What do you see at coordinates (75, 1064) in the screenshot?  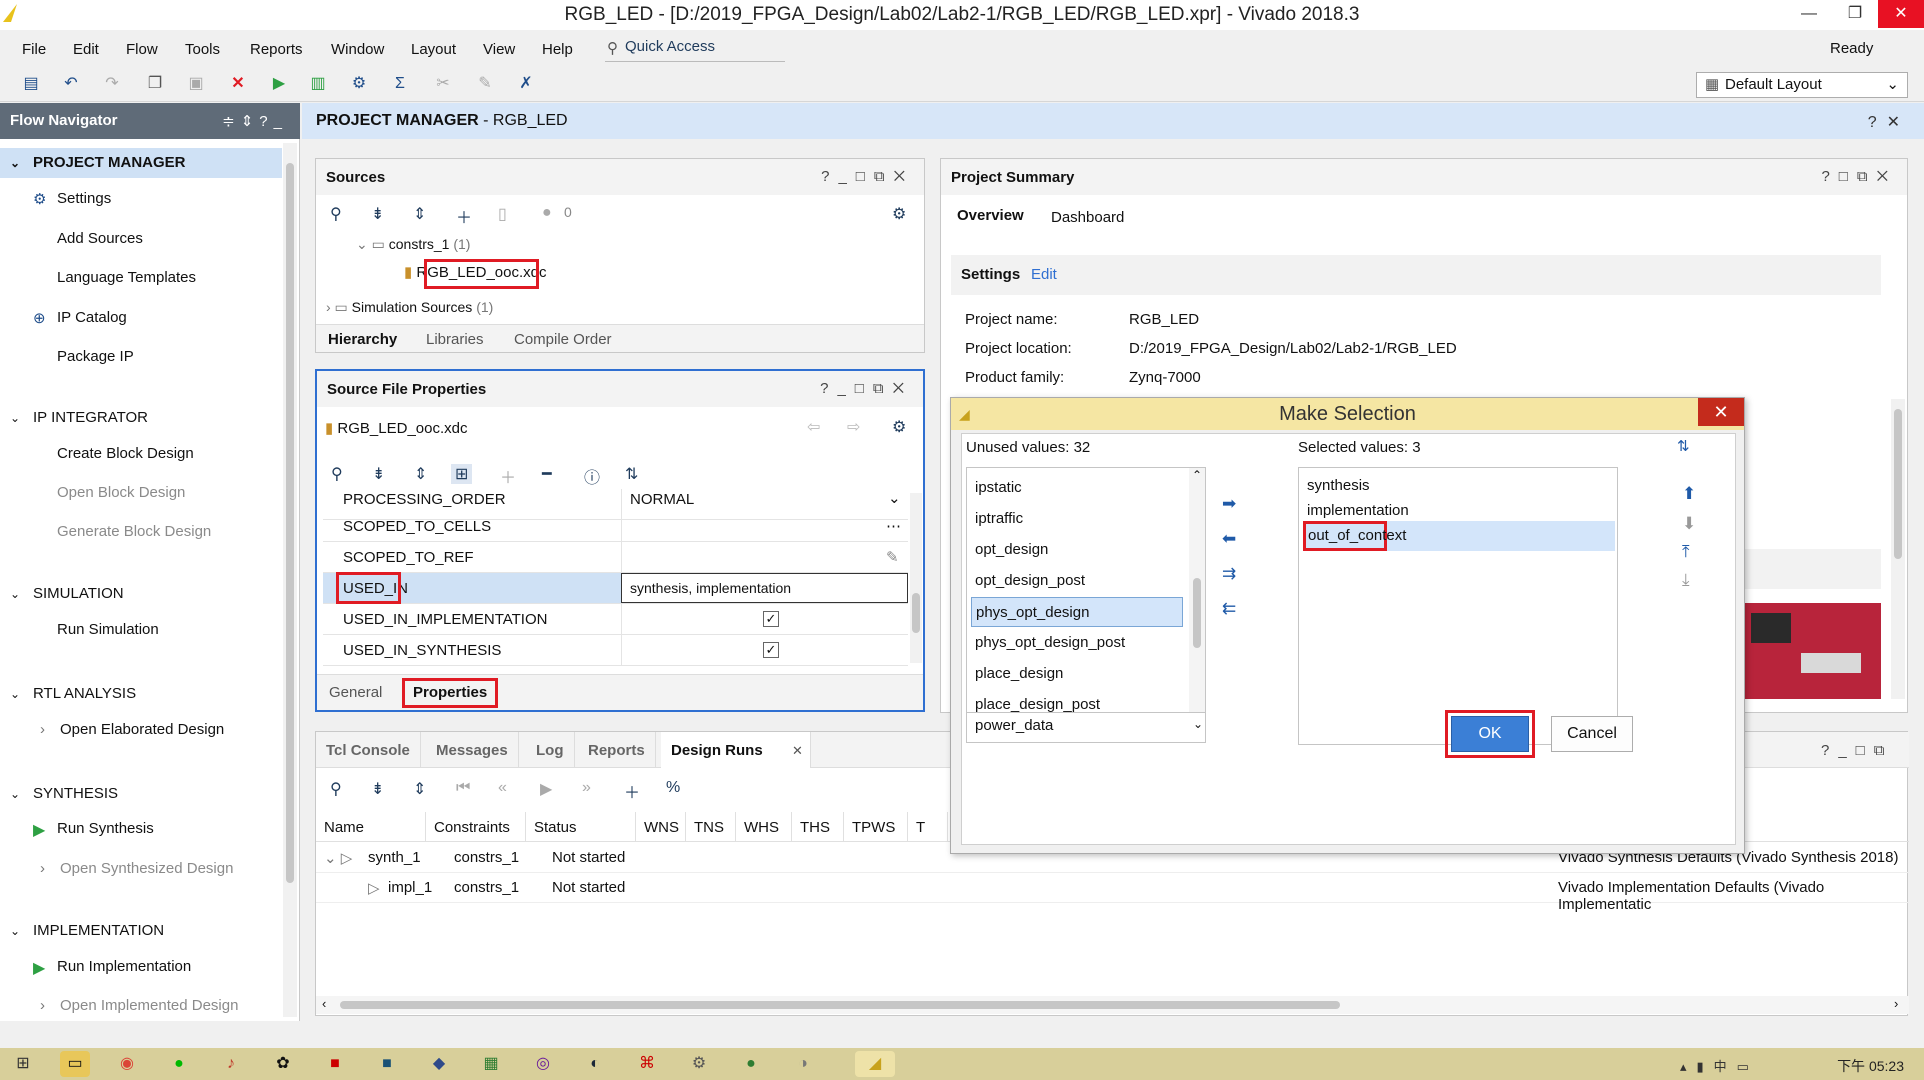 I see `file-explorer-icon: ▭` at bounding box center [75, 1064].